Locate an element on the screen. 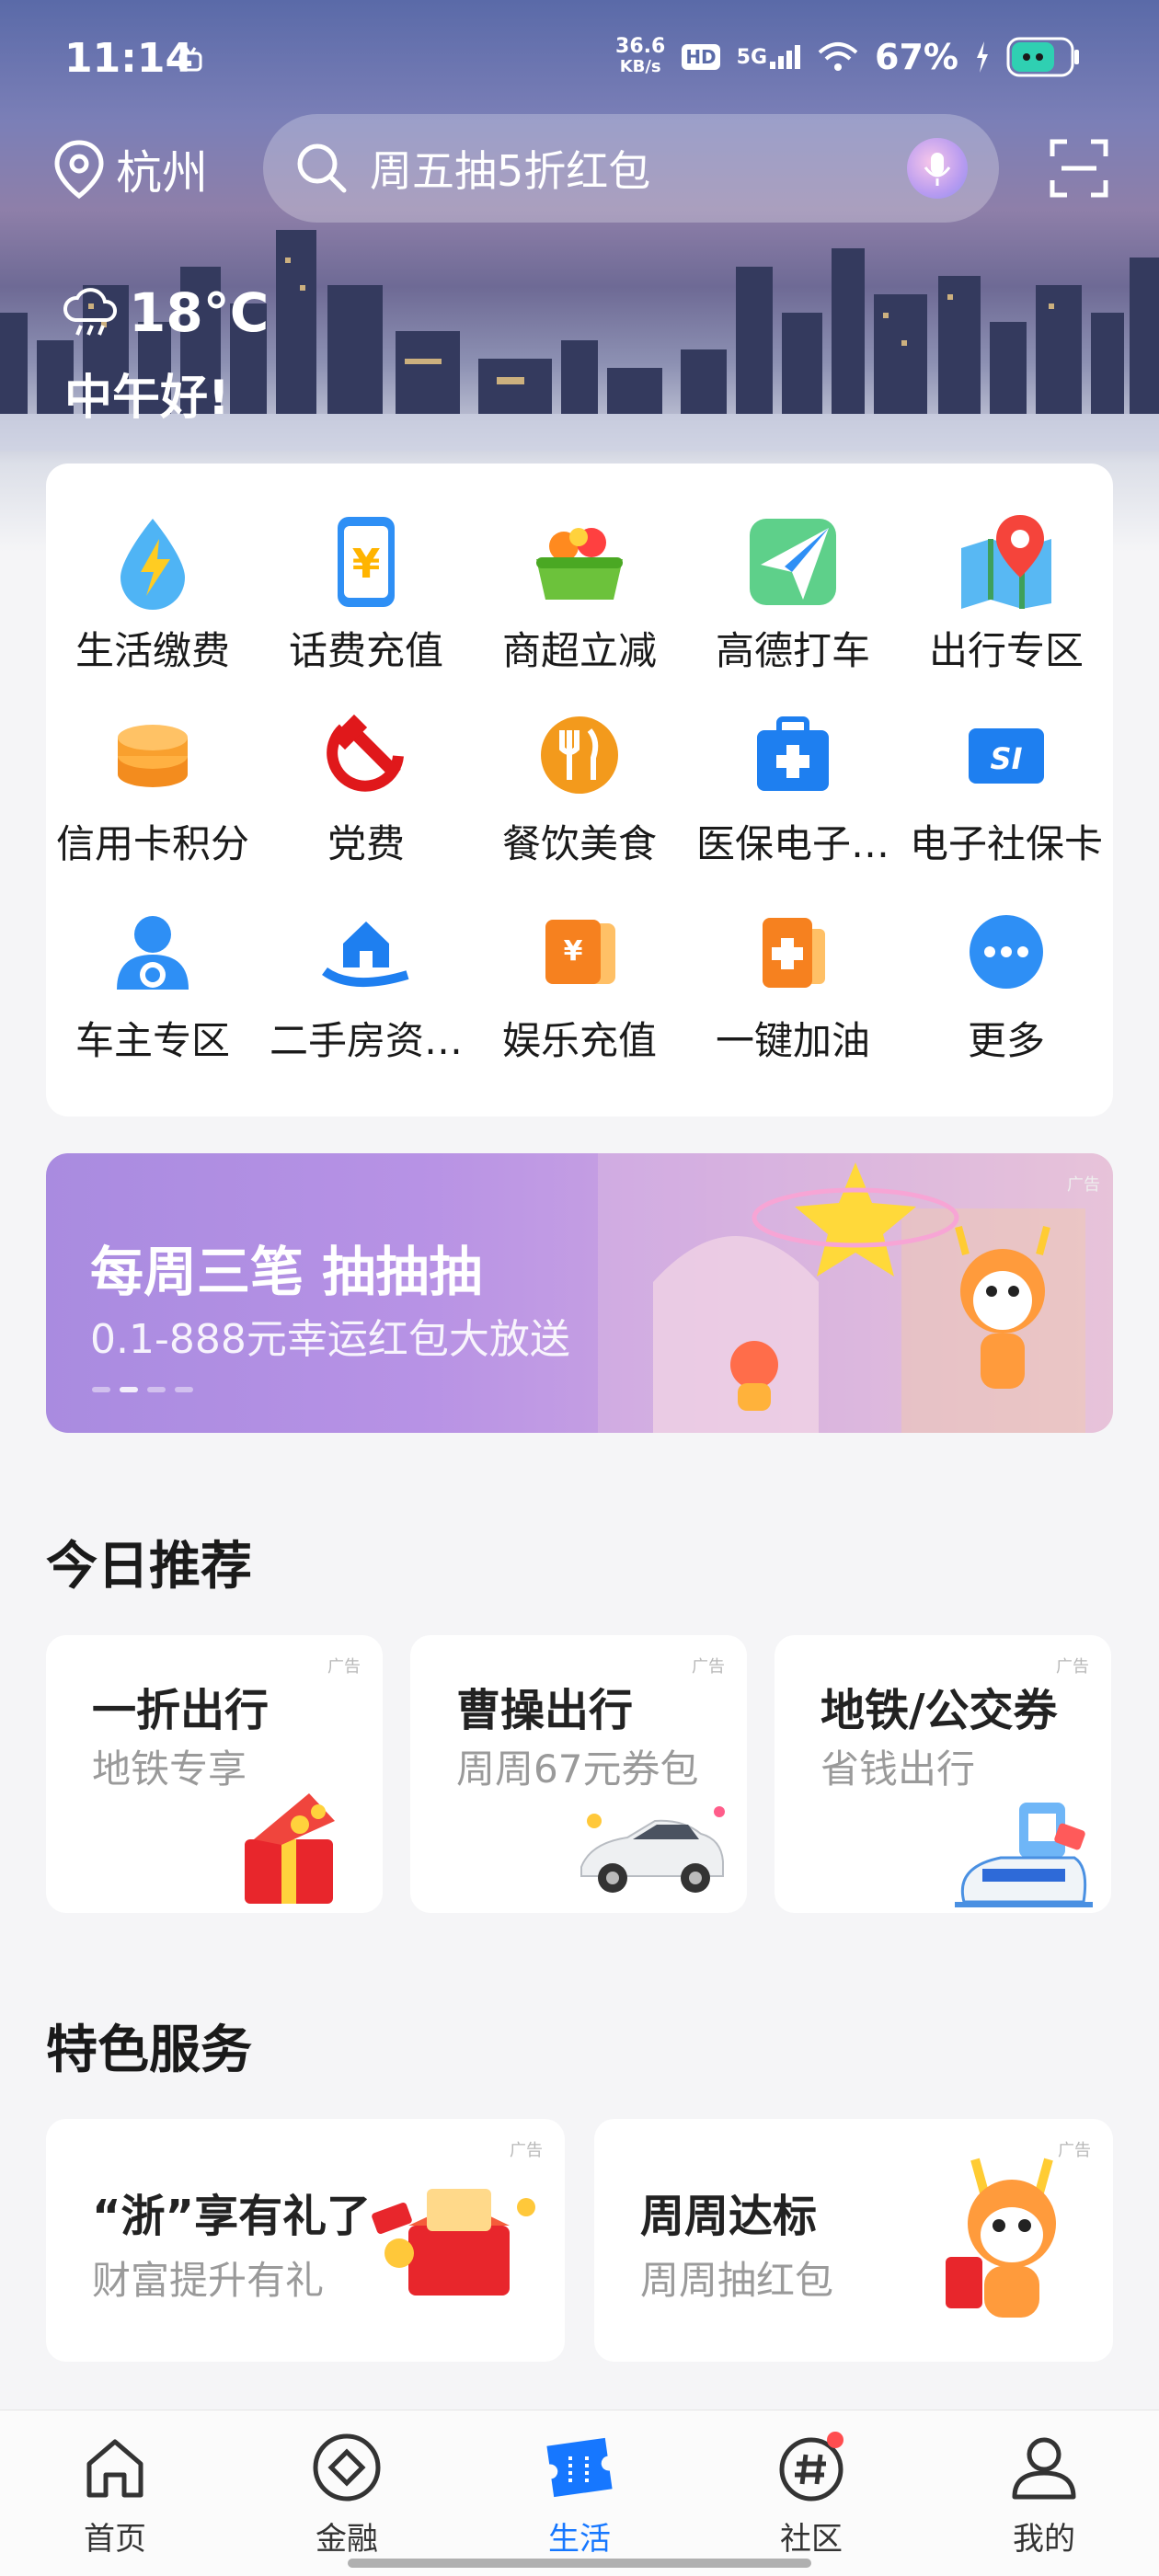  battery-percent: 67% is located at coordinates (916, 57).